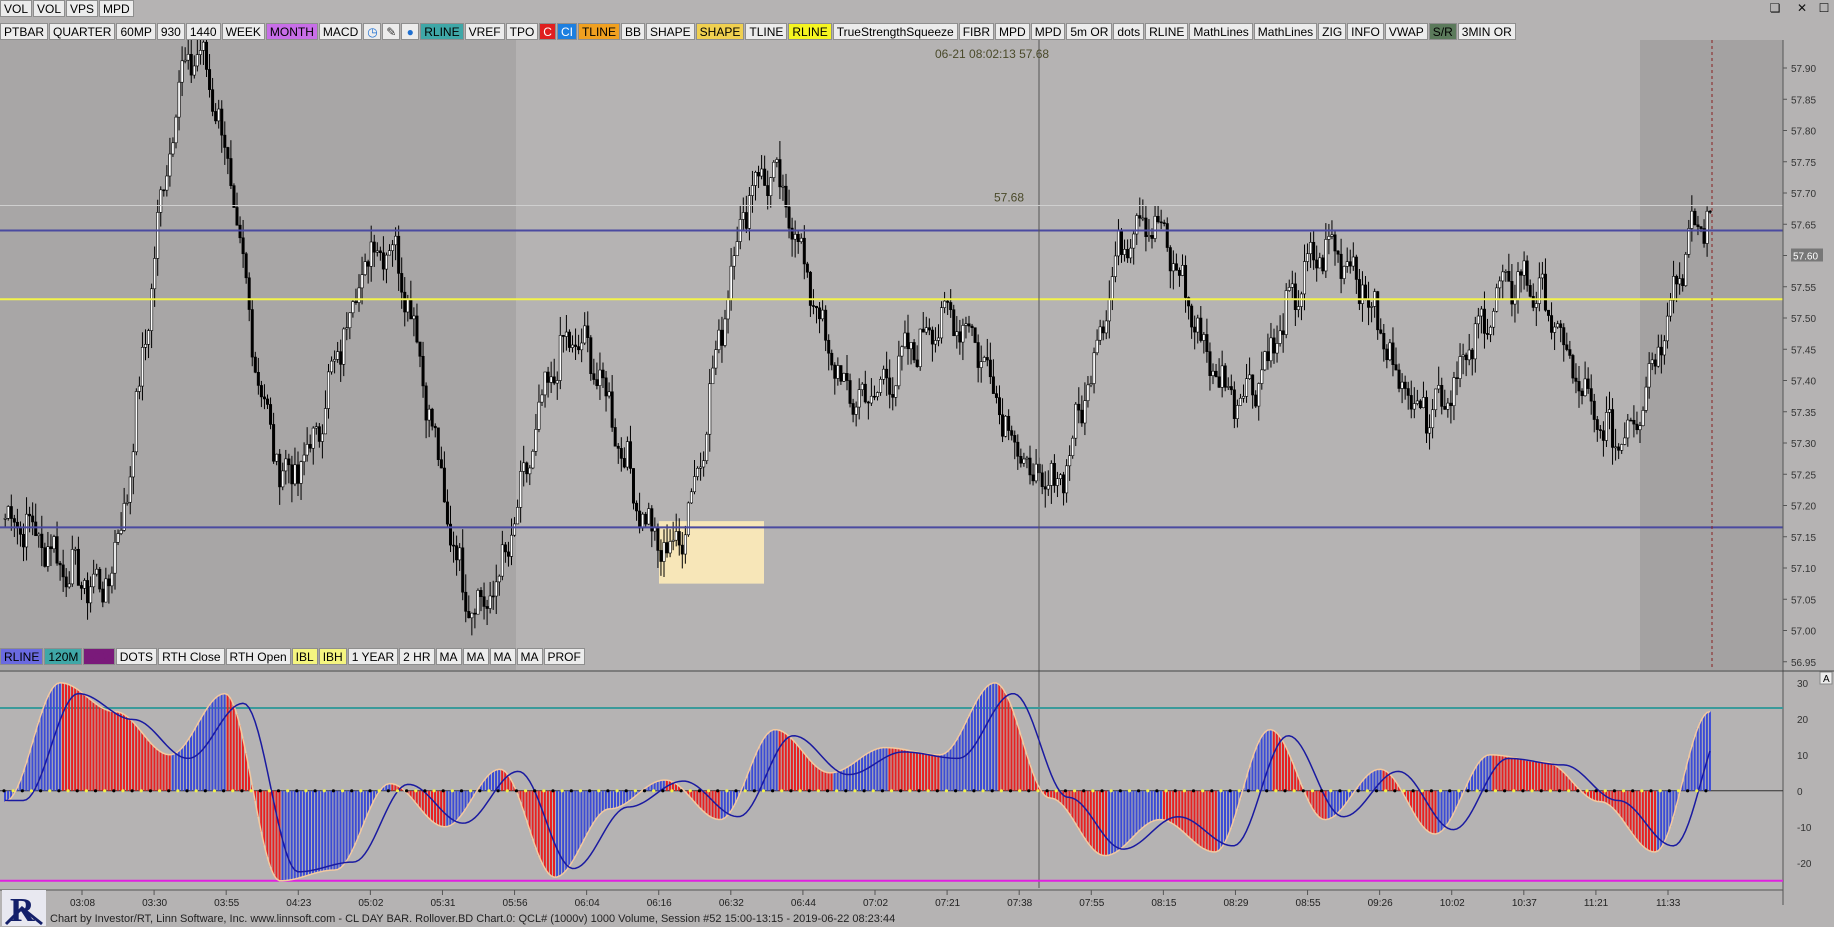 Image resolution: width=1834 pixels, height=927 pixels. Describe the element at coordinates (410, 31) in the screenshot. I see `drop-icon: ●` at that location.